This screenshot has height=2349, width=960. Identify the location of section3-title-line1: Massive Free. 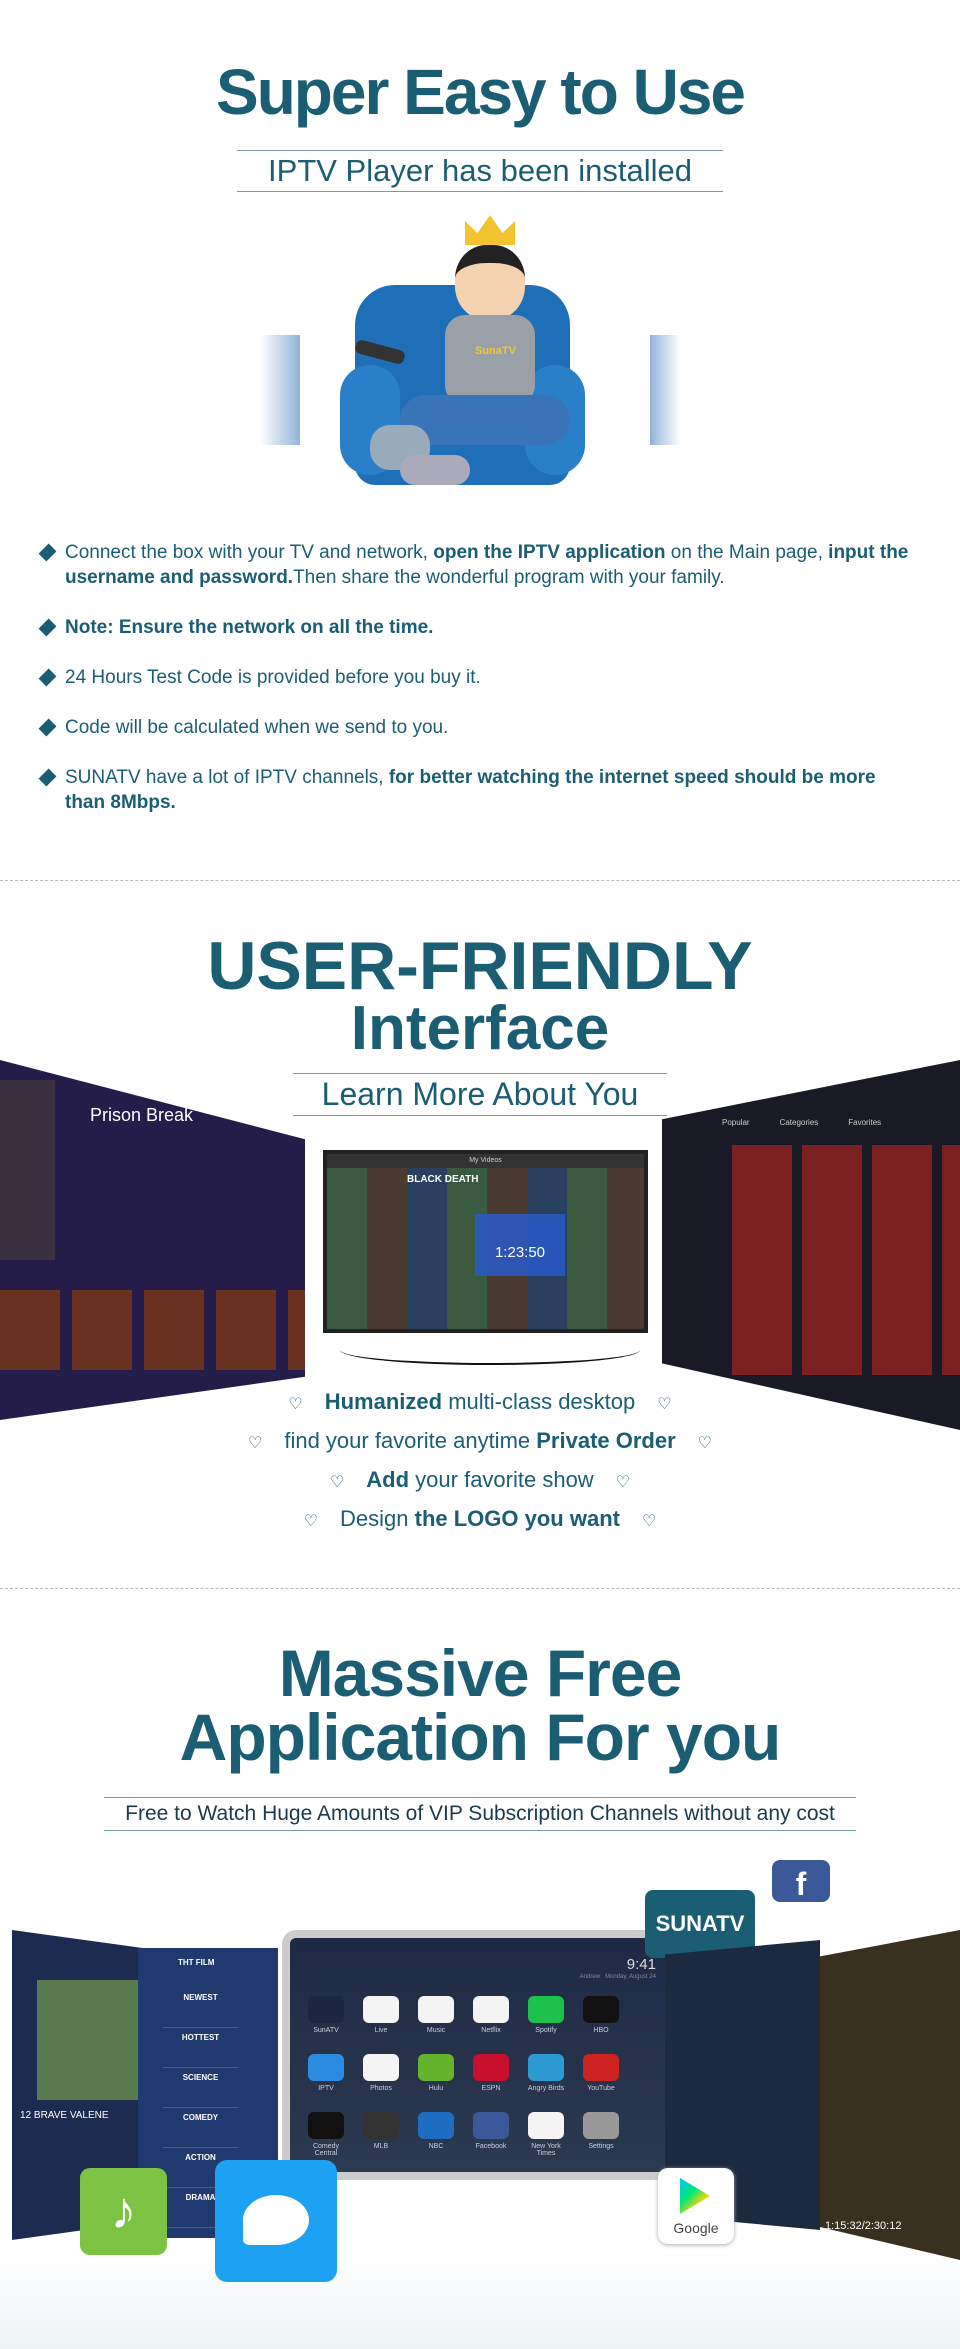
(480, 1673).